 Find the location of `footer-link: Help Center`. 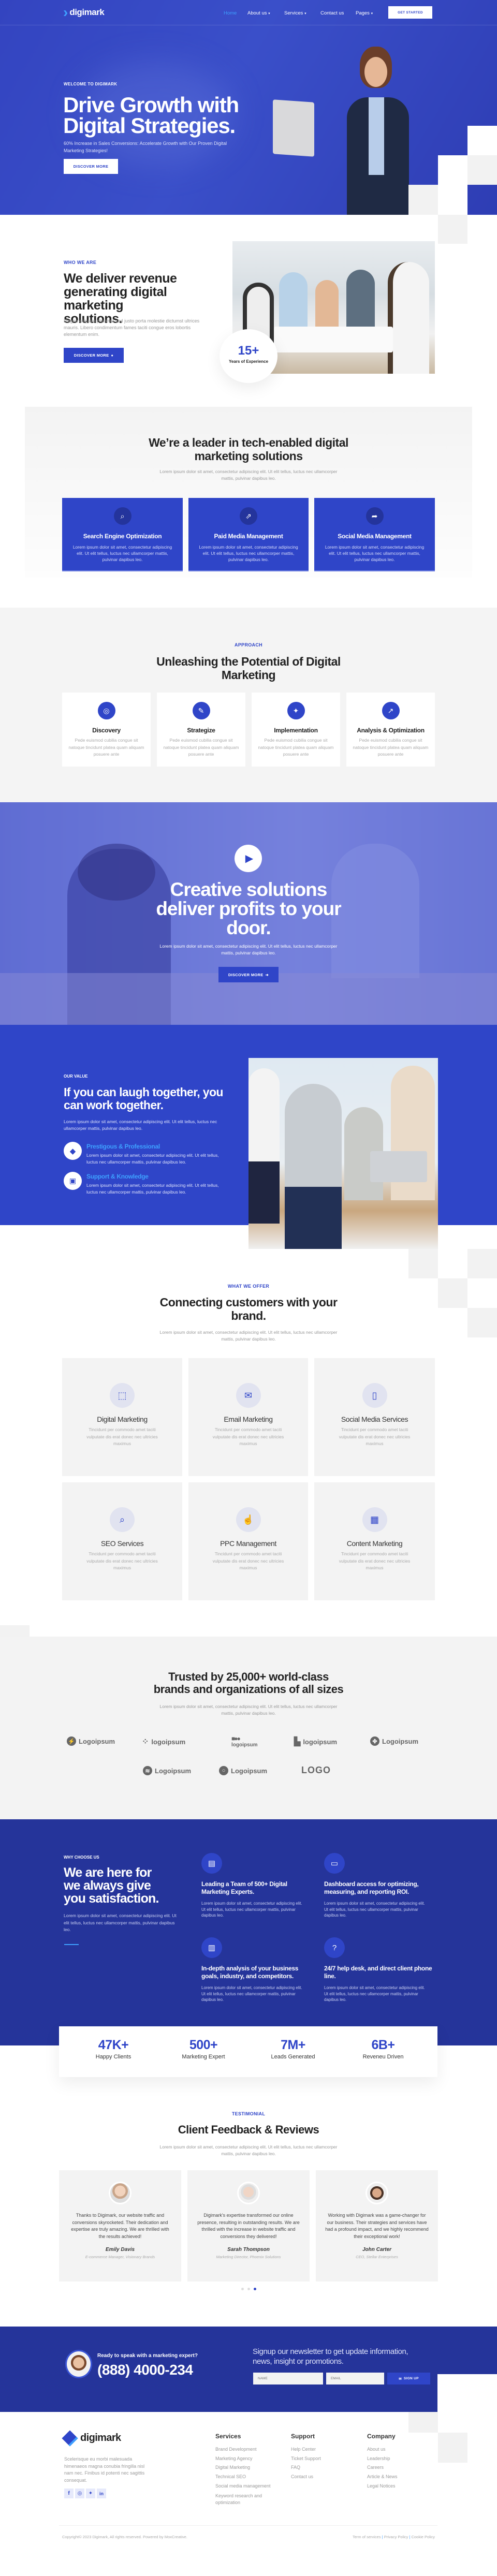

footer-link: Help Center is located at coordinates (324, 2449).